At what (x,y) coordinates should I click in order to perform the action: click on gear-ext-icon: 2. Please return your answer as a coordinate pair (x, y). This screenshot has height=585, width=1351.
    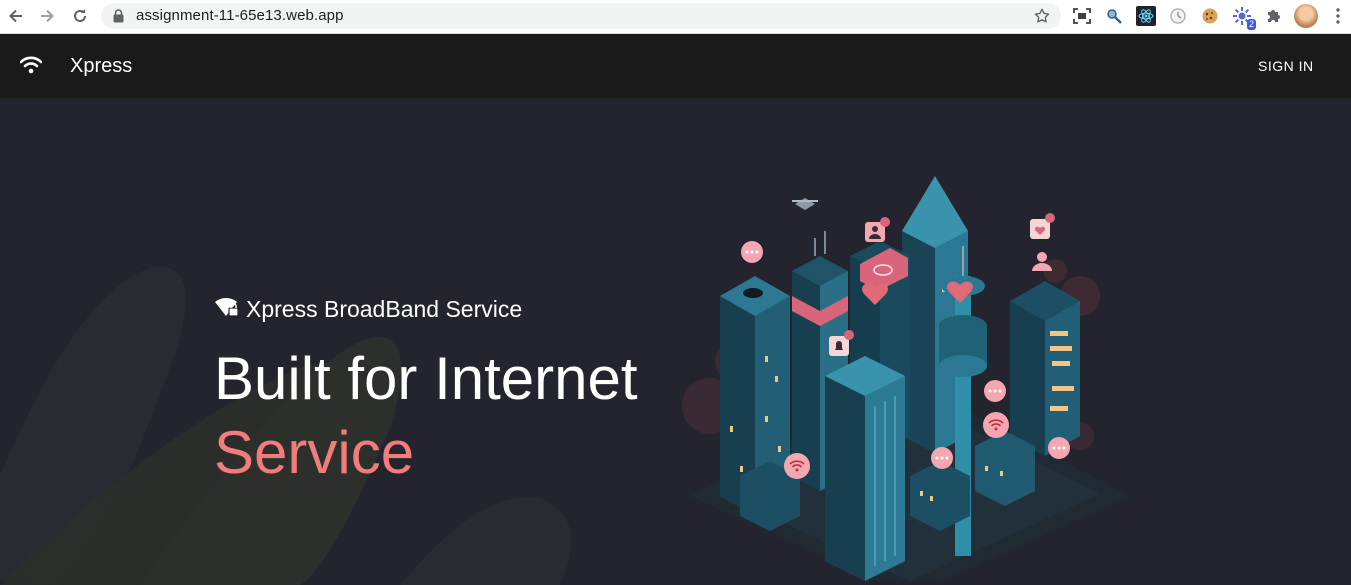
    Looking at the image, I should click on (1244, 18).